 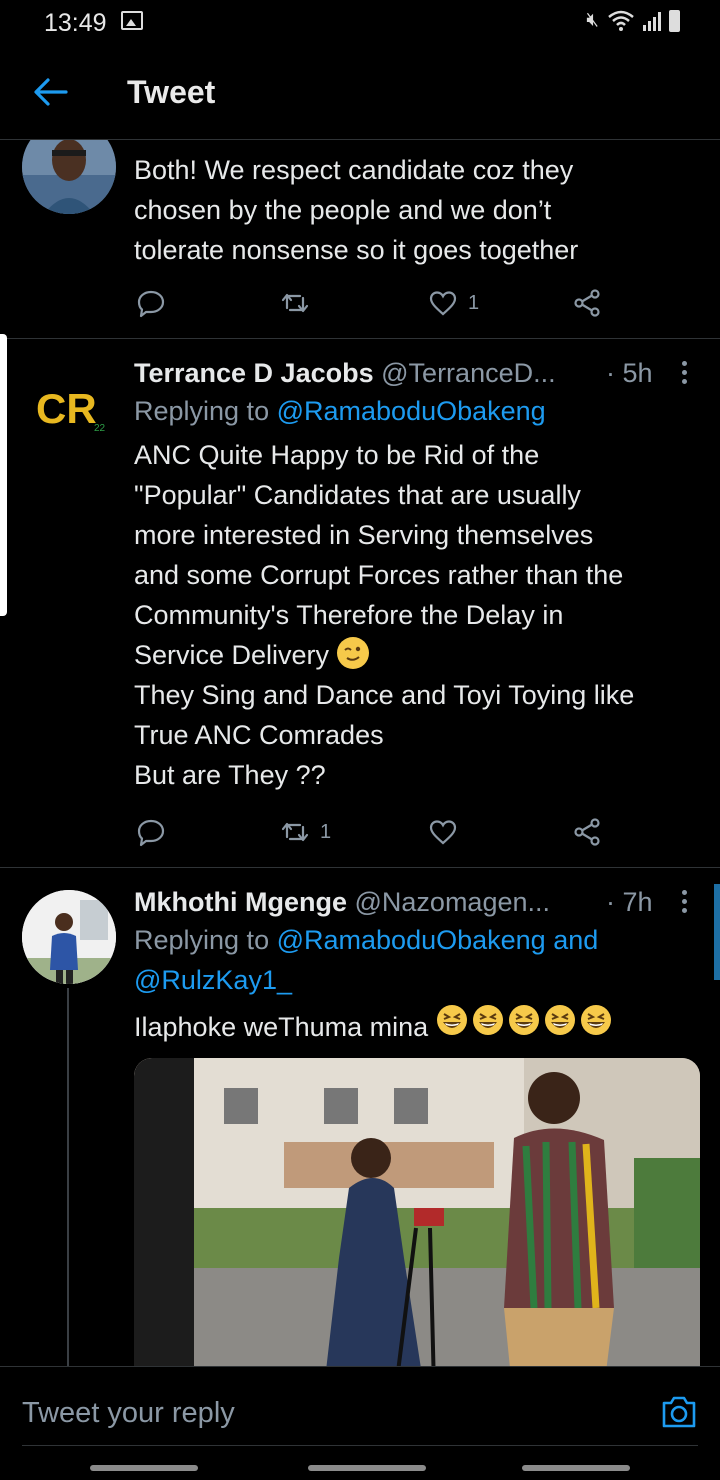 What do you see at coordinates (360, 1445) in the screenshot?
I see `divider` at bounding box center [360, 1445].